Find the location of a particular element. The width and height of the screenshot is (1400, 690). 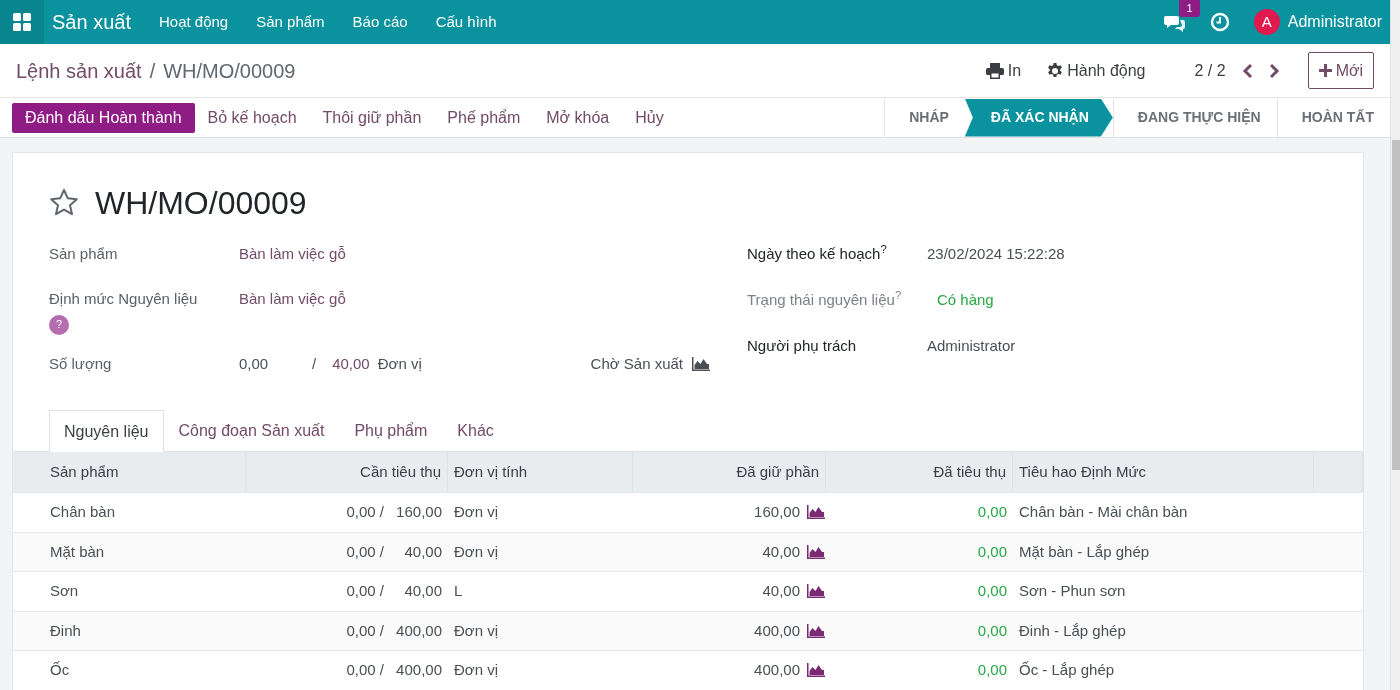

previous-icon is located at coordinates (1247, 70).